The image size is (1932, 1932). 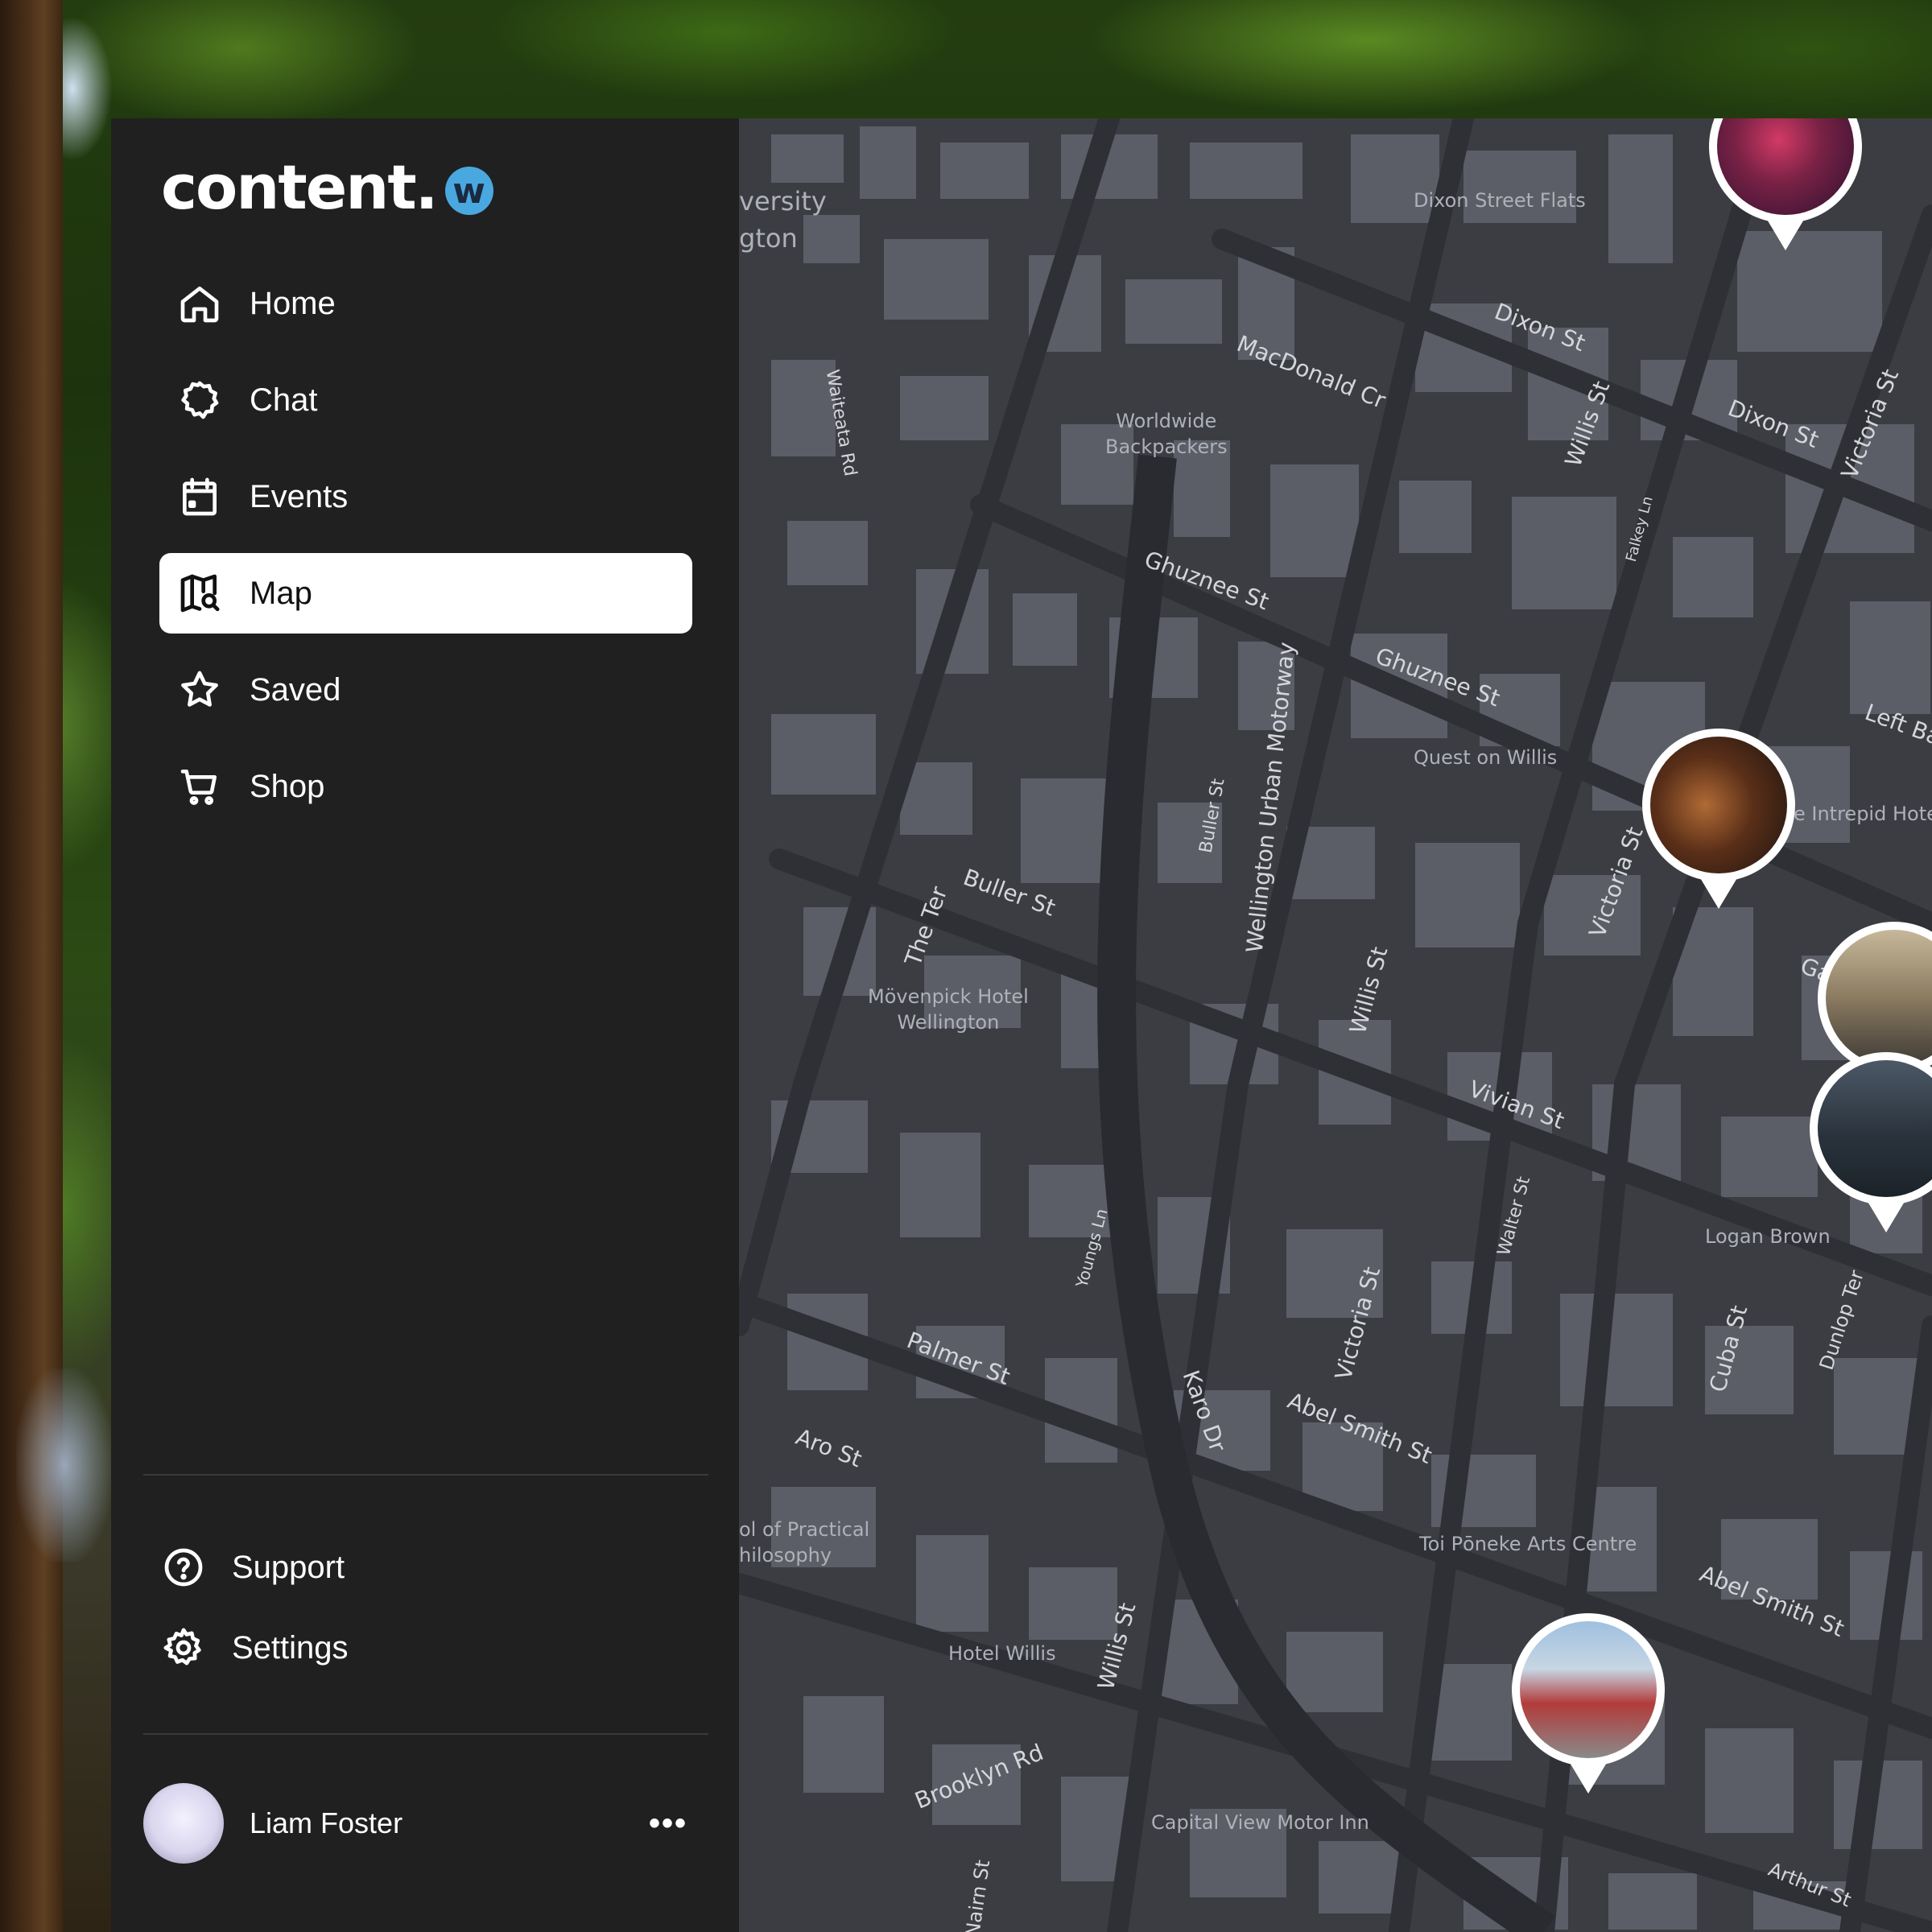 I want to click on venue-pin-musicians, so click(x=1718, y=821).